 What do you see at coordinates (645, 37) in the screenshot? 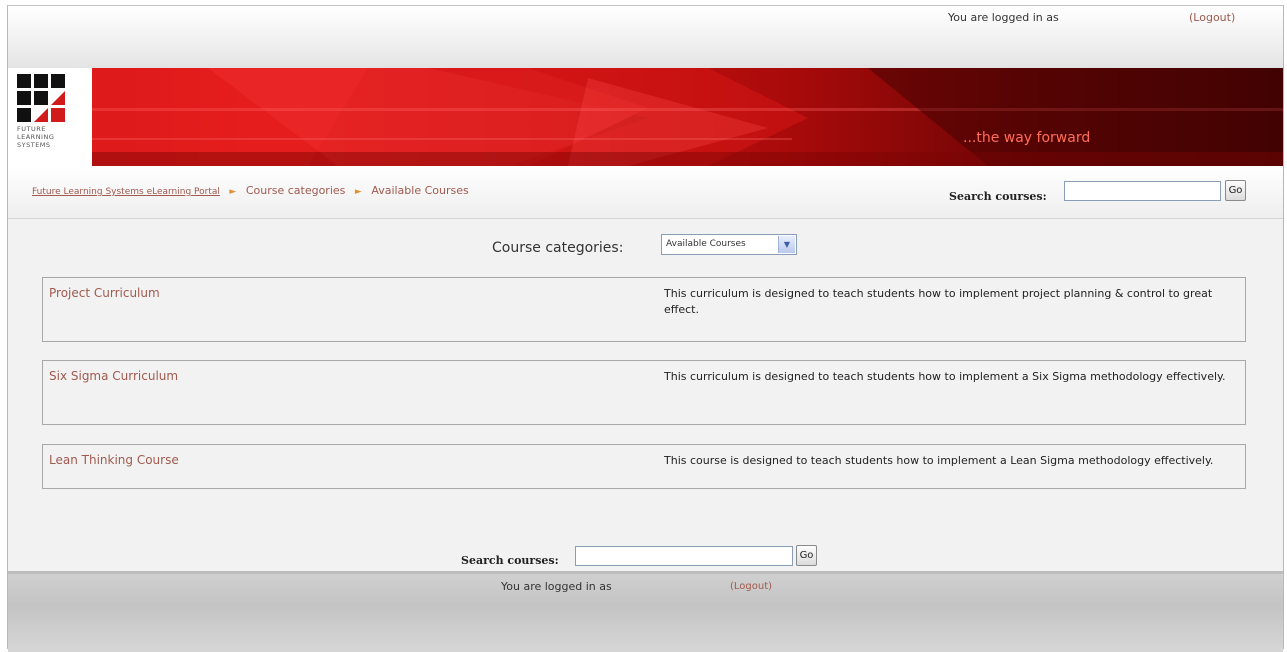
I see `top-bar: You are logged in as (Logout)` at bounding box center [645, 37].